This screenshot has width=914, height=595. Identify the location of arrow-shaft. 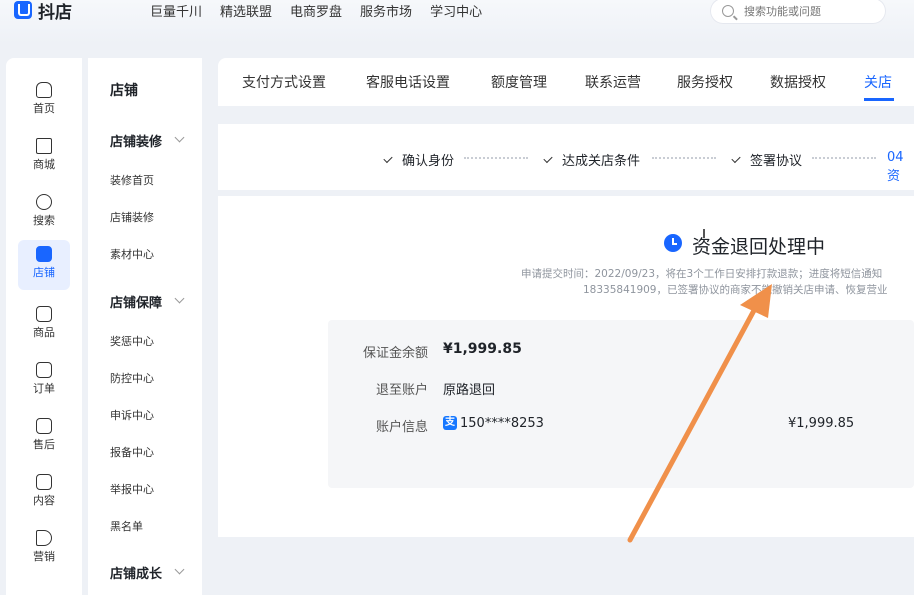
(694, 421).